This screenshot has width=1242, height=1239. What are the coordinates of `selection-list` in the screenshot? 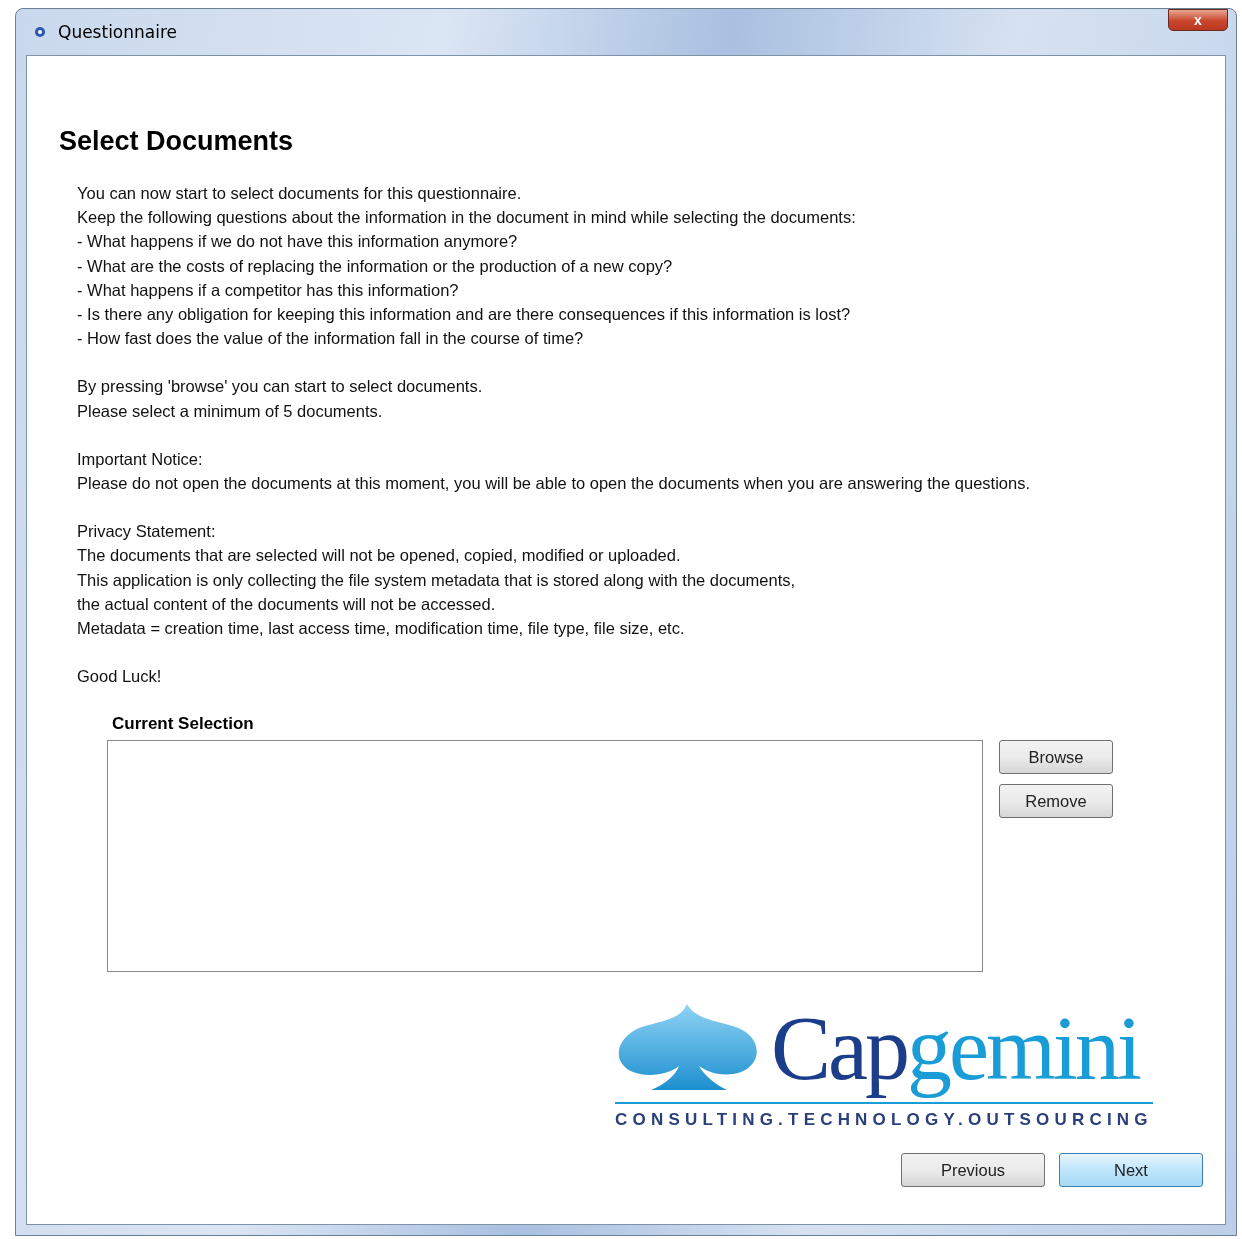 It's located at (545, 856).